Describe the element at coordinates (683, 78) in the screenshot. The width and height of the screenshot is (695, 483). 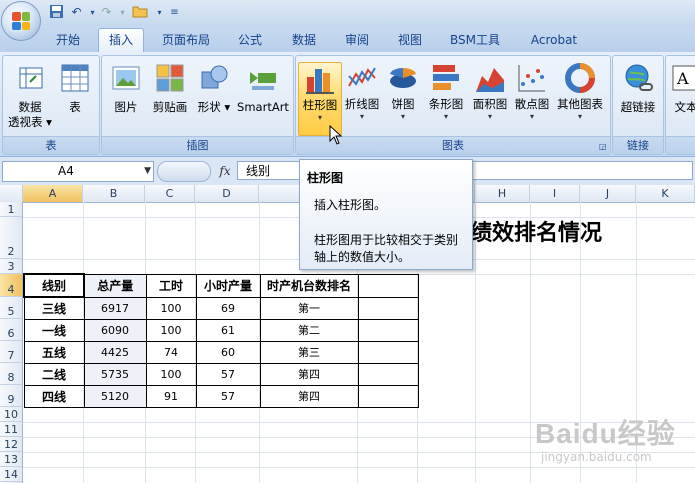
I see `textbox-icon: A` at that location.